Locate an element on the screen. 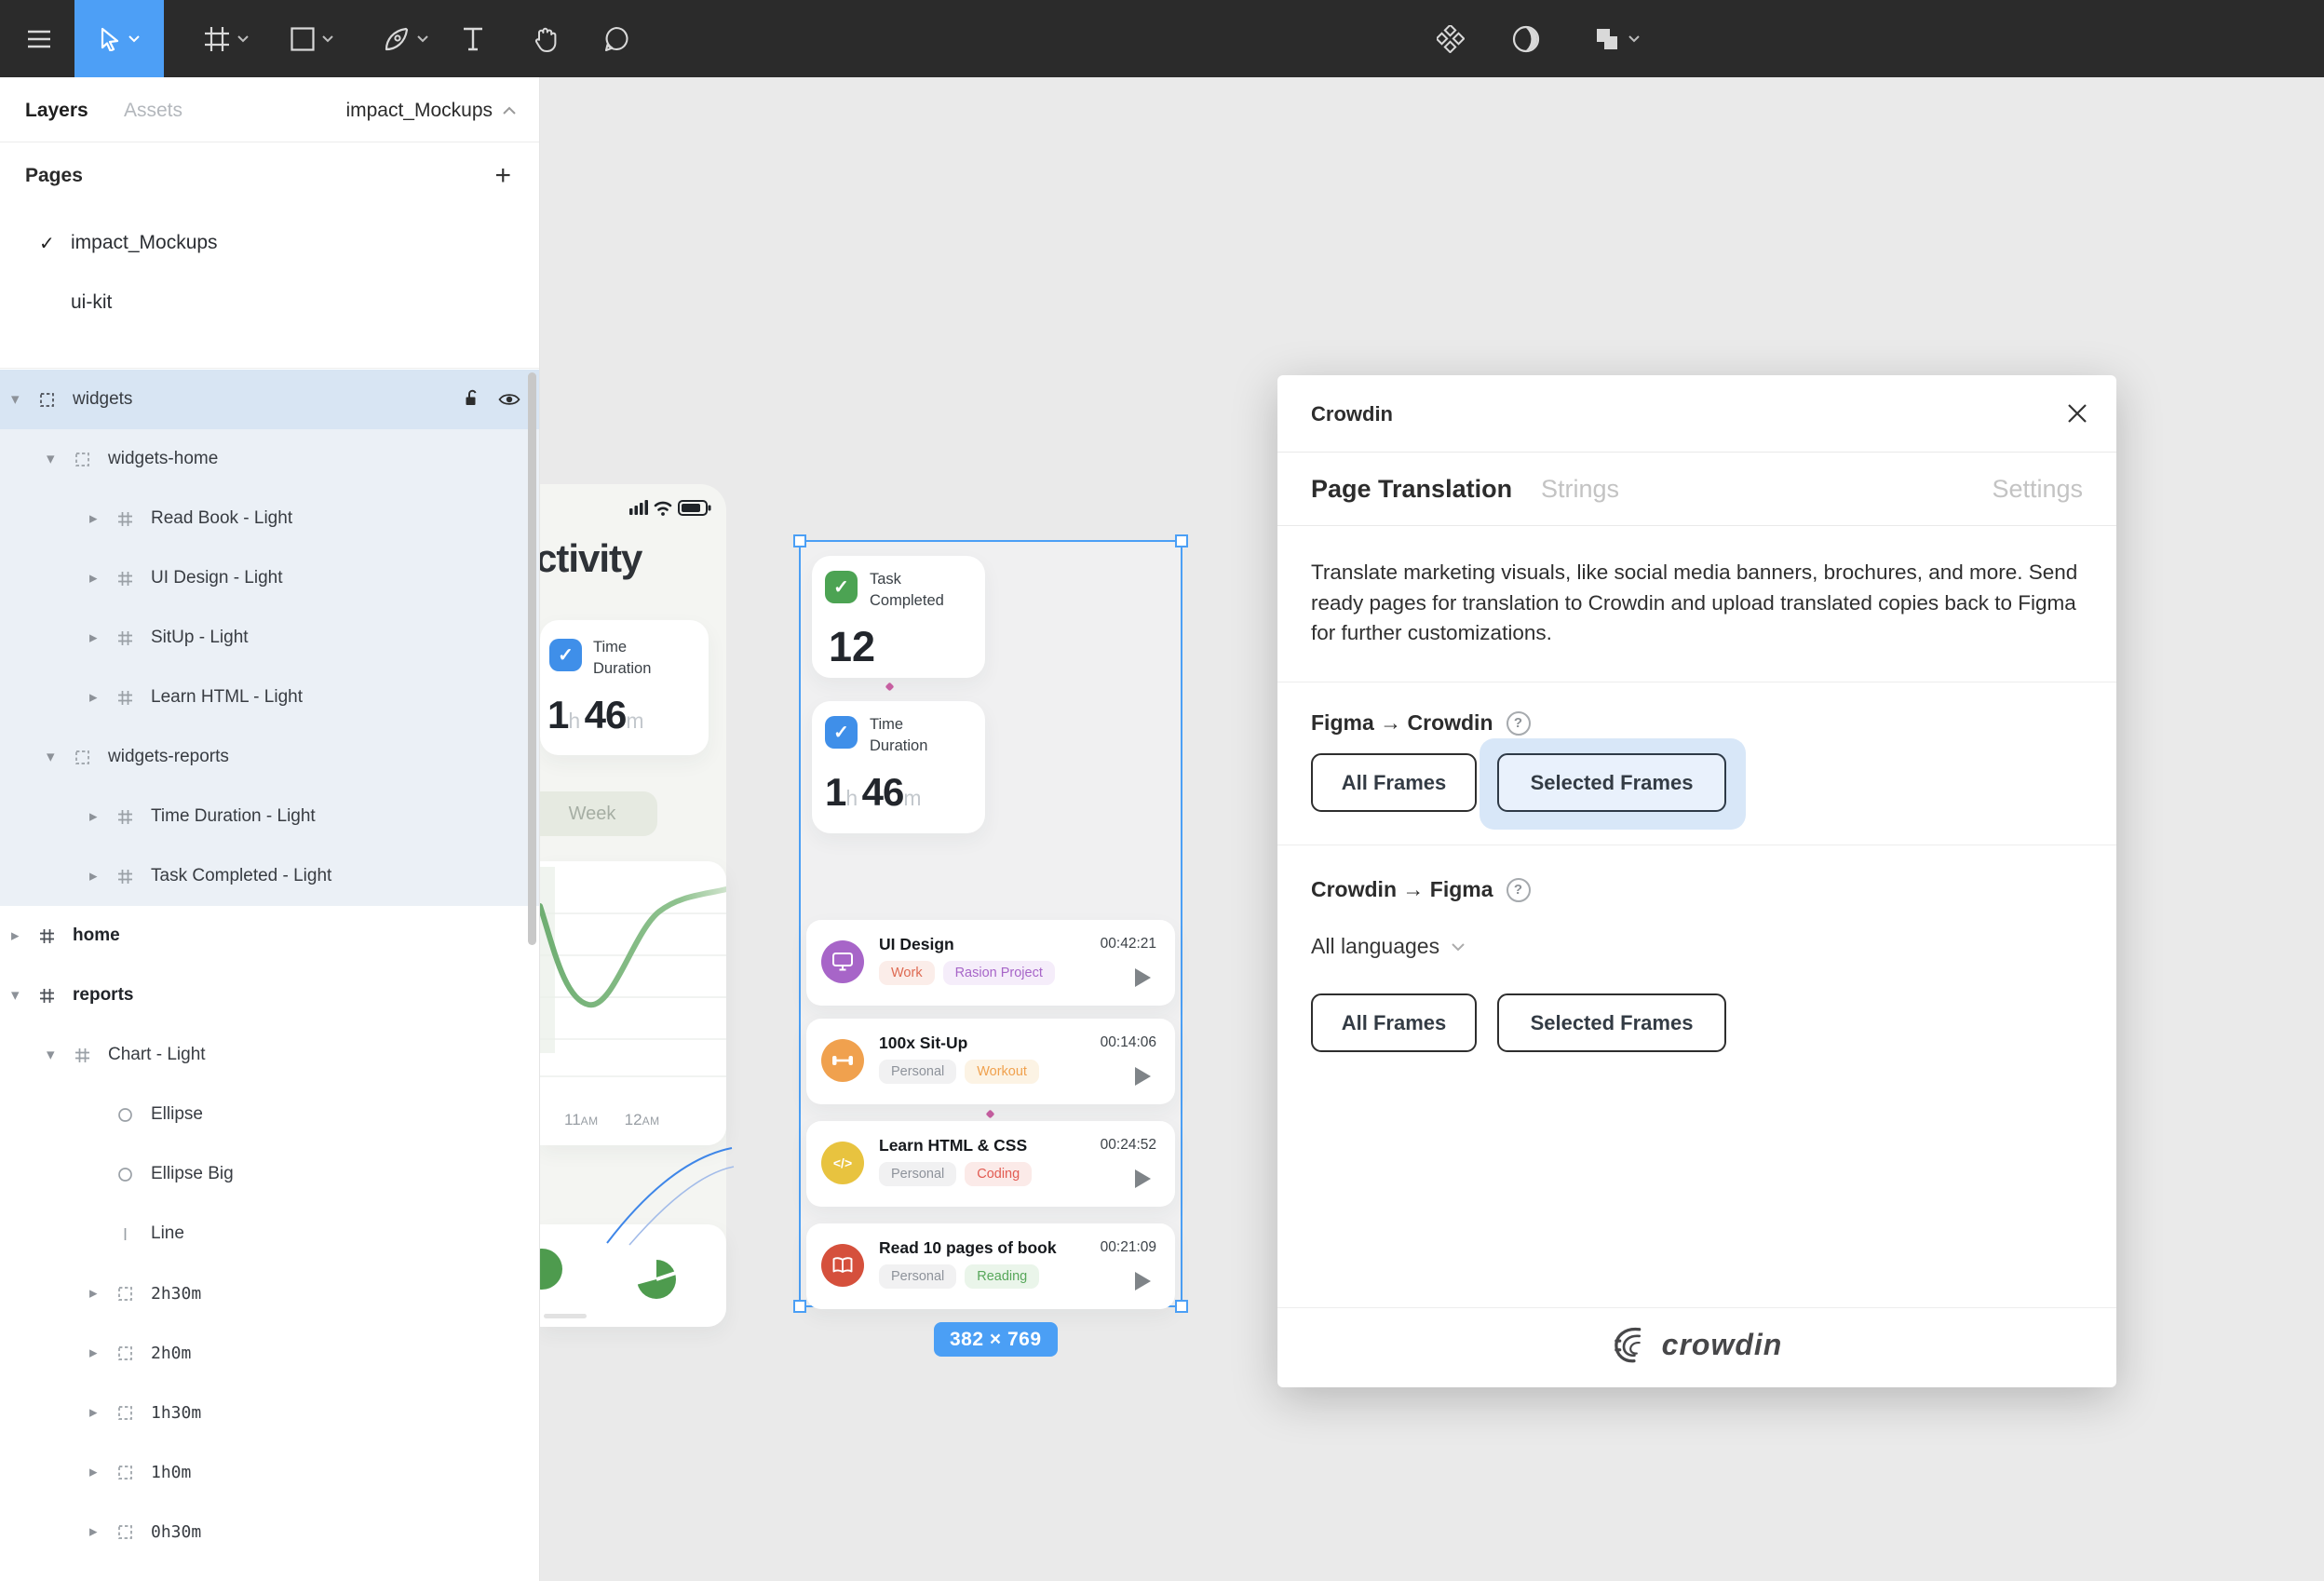 The width and height of the screenshot is (2324, 1581). minutes-unit: m is located at coordinates (912, 798).